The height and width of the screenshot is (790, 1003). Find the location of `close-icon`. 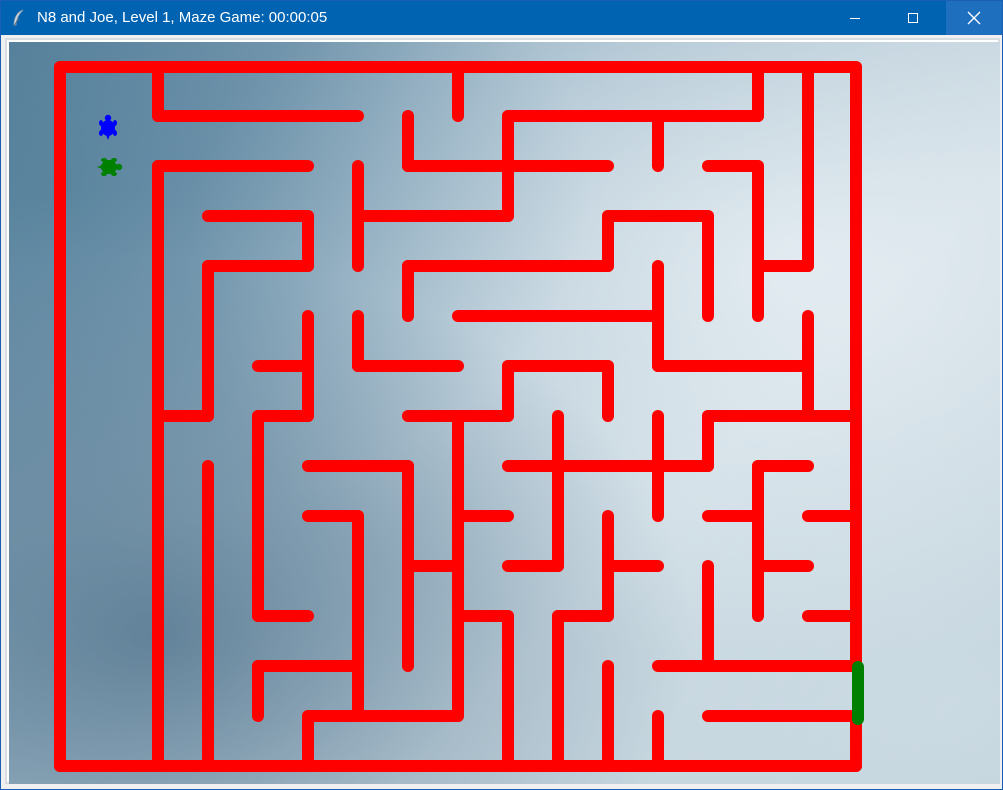

close-icon is located at coordinates (974, 18).